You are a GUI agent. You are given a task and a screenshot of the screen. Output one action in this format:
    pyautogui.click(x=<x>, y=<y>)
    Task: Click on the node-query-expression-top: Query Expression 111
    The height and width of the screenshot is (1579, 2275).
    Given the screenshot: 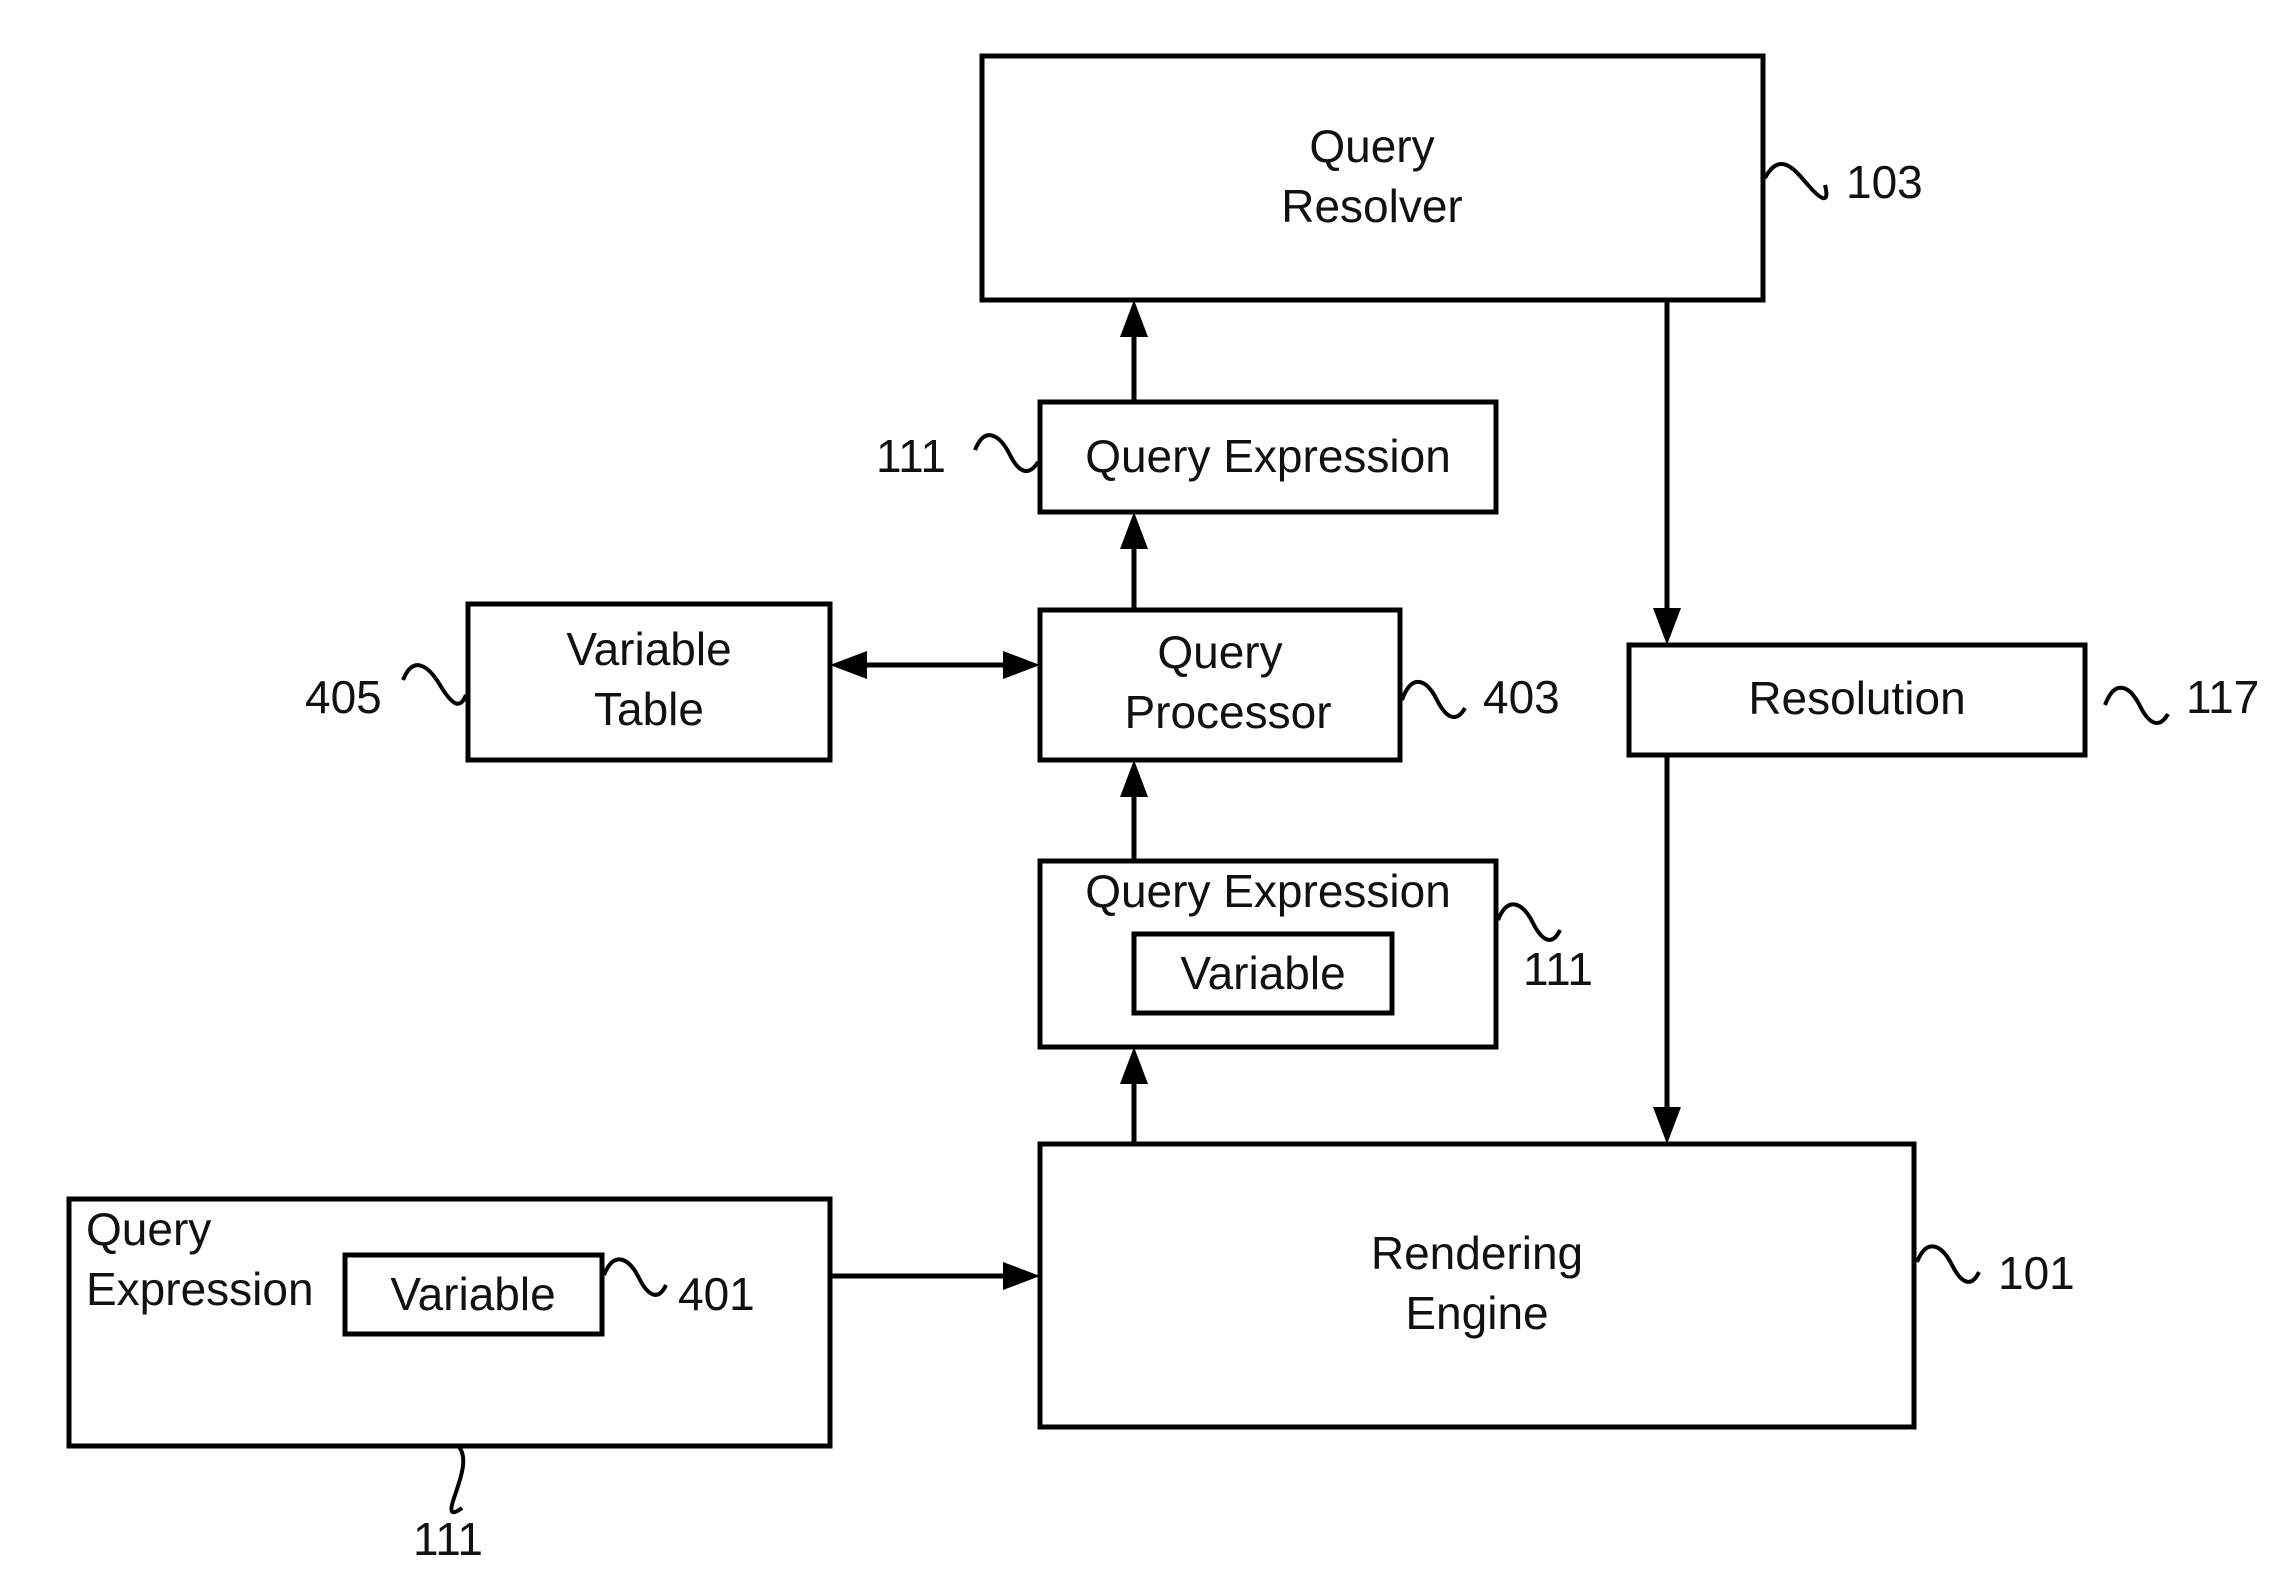 What is the action you would take?
    pyautogui.click(x=1187, y=457)
    